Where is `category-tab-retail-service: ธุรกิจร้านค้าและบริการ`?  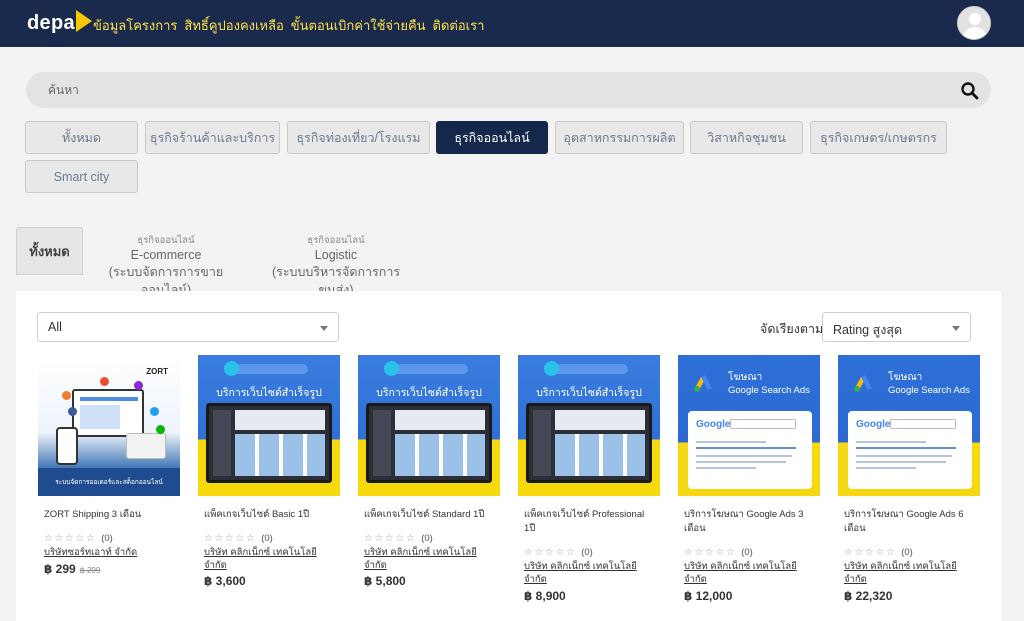 category-tab-retail-service: ธุรกิจร้านค้าและบริการ is located at coordinates (212, 137).